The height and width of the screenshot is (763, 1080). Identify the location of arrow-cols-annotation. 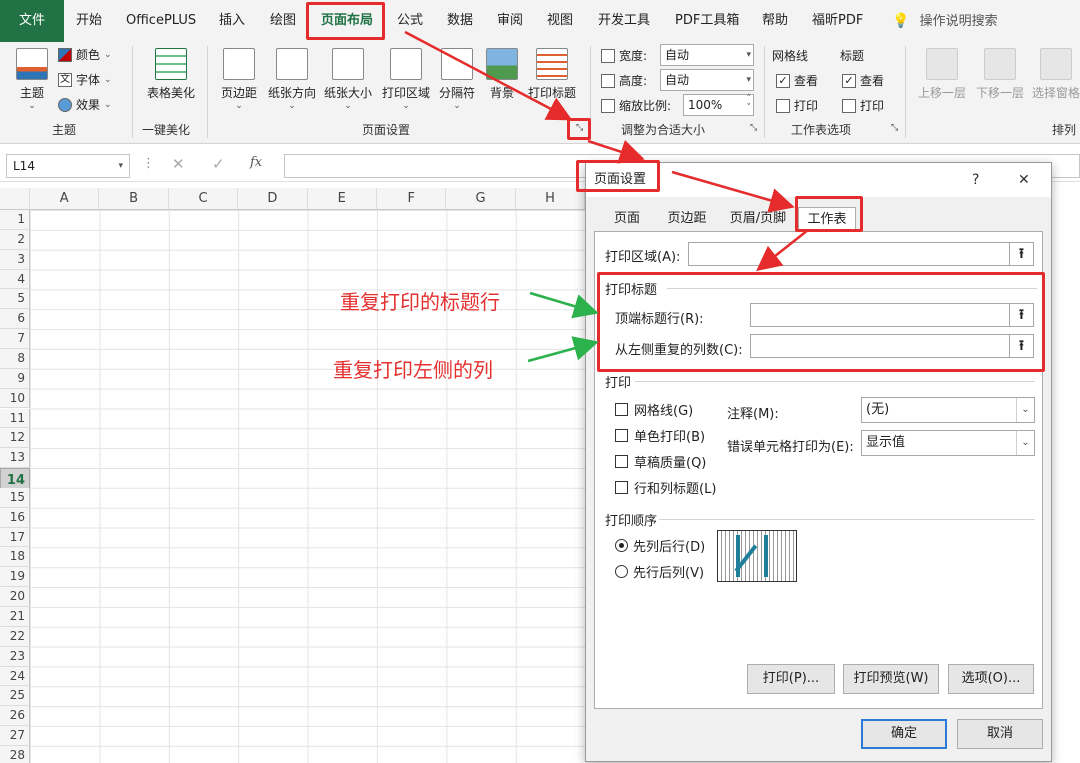
(563, 349).